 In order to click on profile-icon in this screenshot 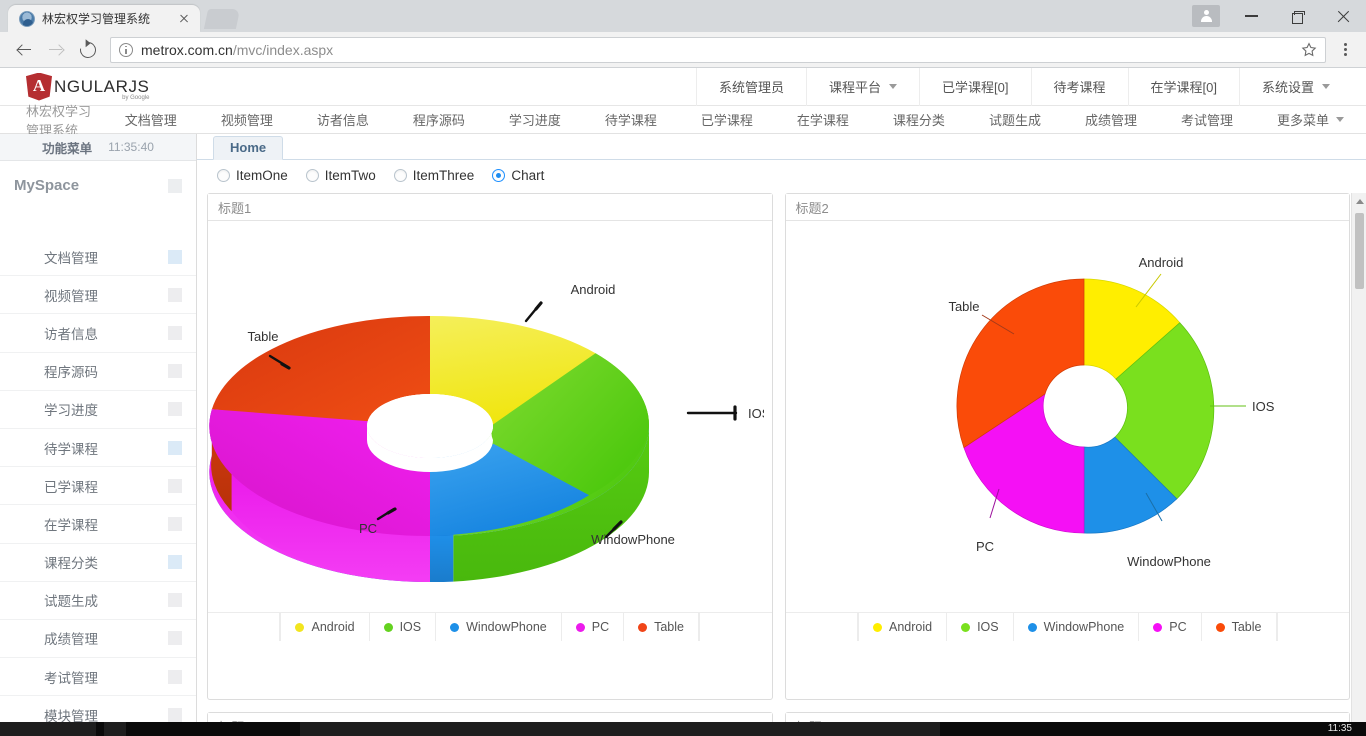, I will do `click(1206, 16)`.